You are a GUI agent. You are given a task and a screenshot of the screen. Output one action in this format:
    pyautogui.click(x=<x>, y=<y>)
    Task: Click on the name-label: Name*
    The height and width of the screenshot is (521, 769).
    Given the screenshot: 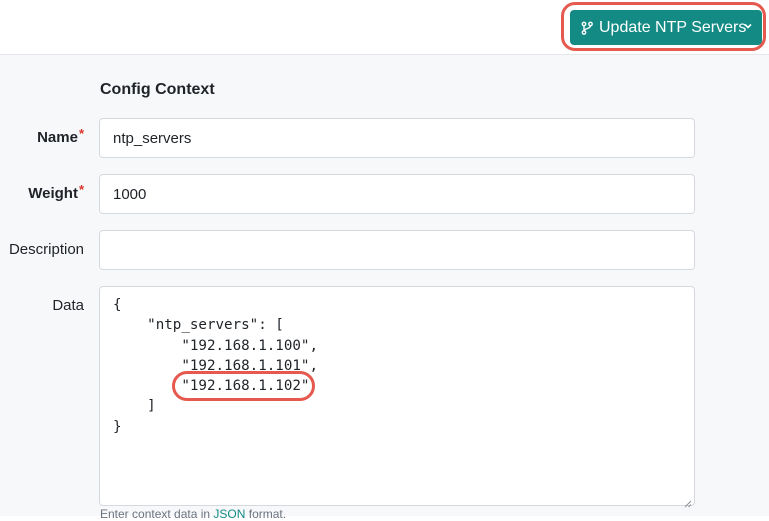 What is the action you would take?
    pyautogui.click(x=42, y=136)
    